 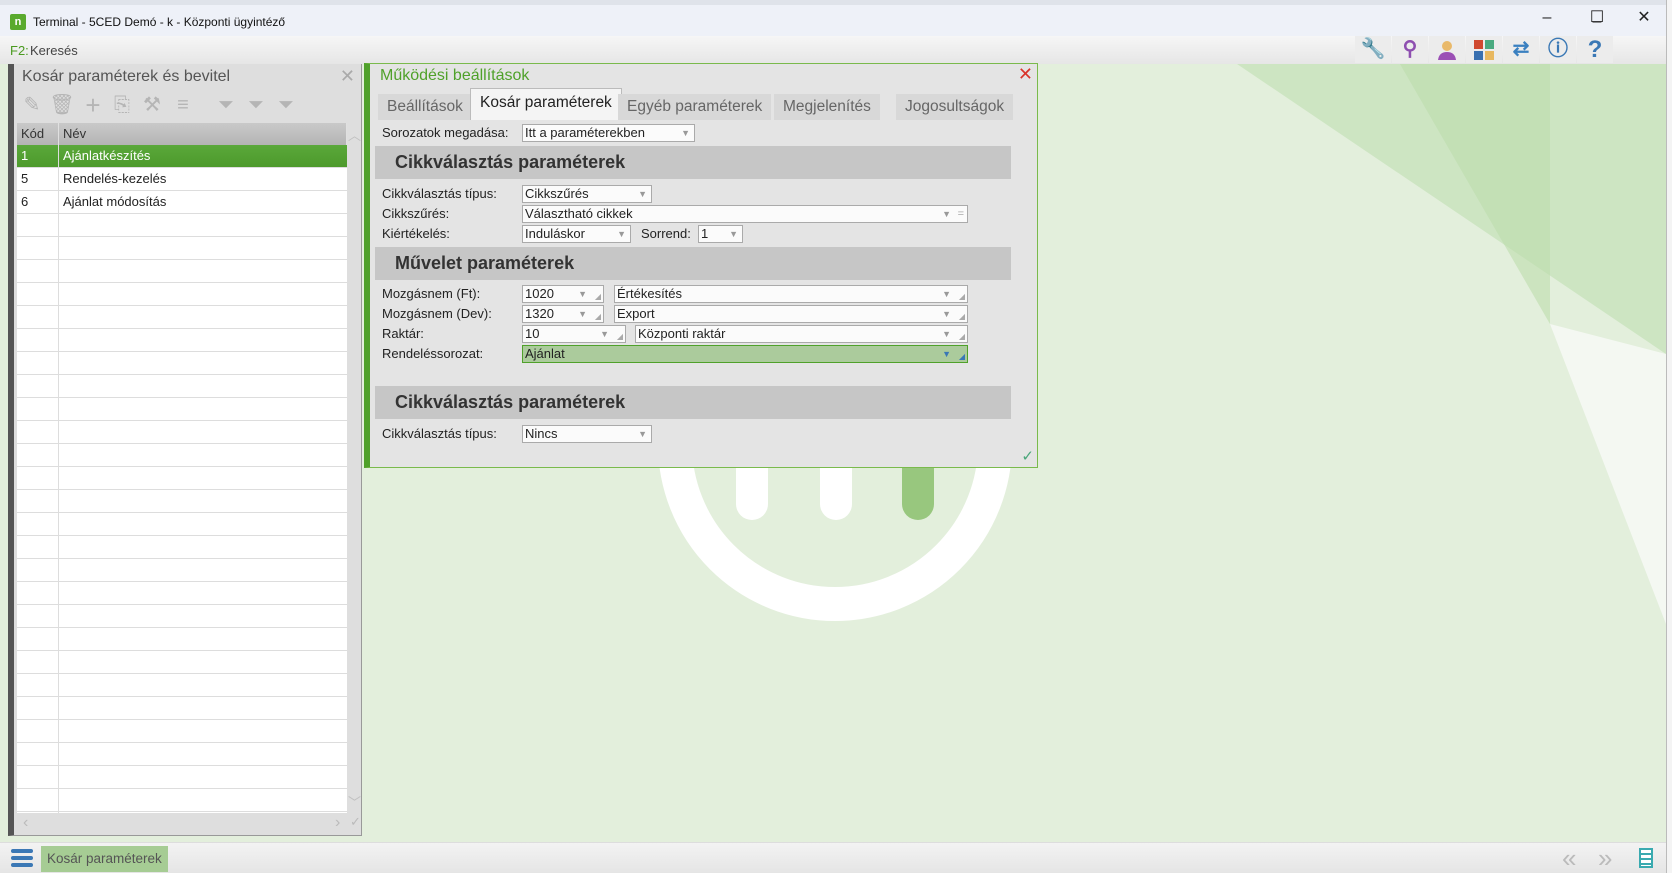 I want to click on rendelessorozat-select: Ajánlat ▼ ◢, so click(x=745, y=354).